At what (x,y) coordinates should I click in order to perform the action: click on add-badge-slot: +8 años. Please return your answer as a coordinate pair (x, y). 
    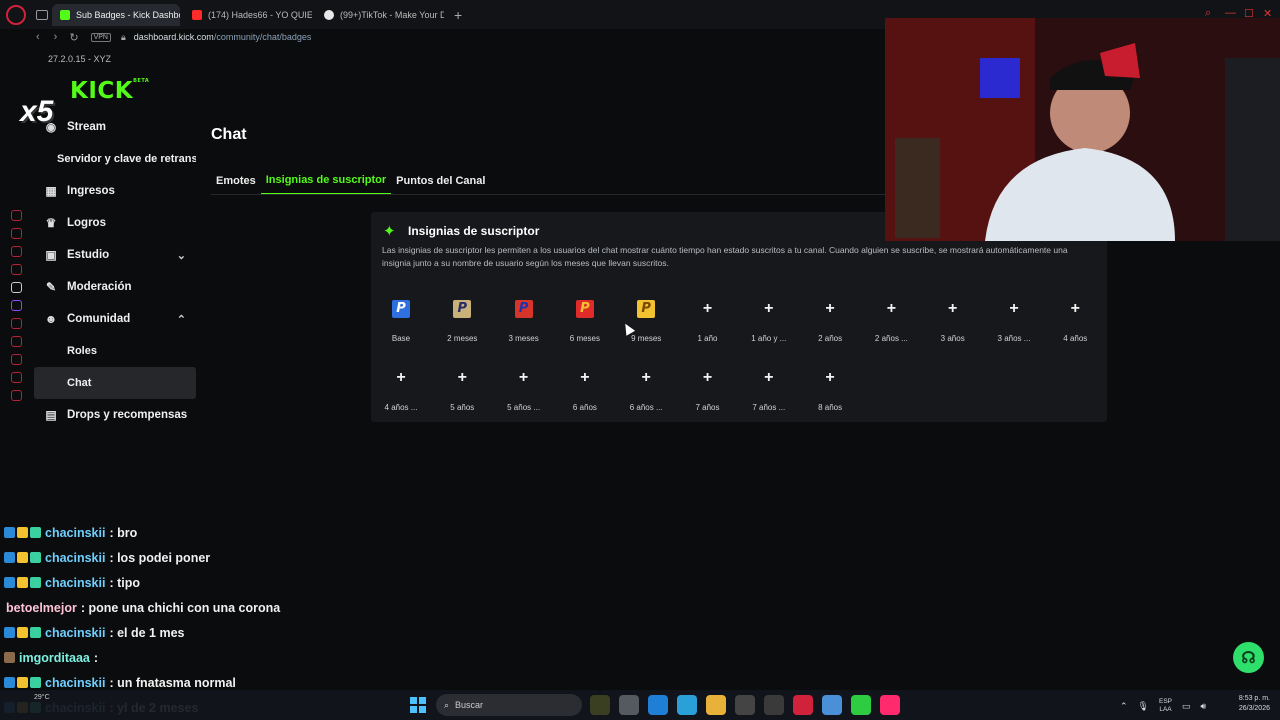
    Looking at the image, I should click on (830, 392).